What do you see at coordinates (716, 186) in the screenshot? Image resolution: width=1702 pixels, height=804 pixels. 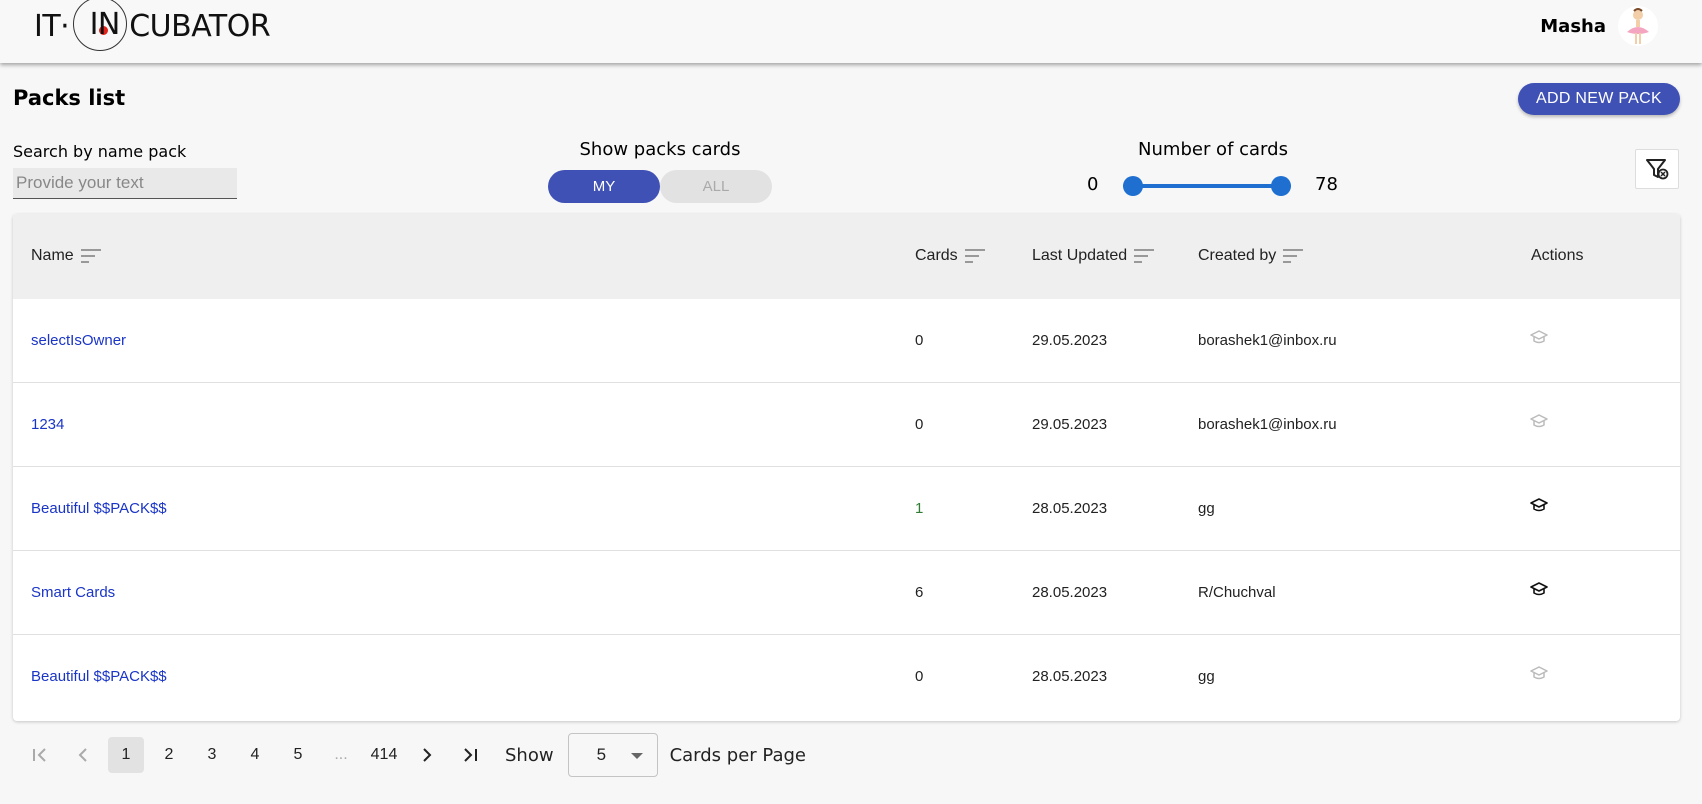 I see `toggle-all-button: ALL` at bounding box center [716, 186].